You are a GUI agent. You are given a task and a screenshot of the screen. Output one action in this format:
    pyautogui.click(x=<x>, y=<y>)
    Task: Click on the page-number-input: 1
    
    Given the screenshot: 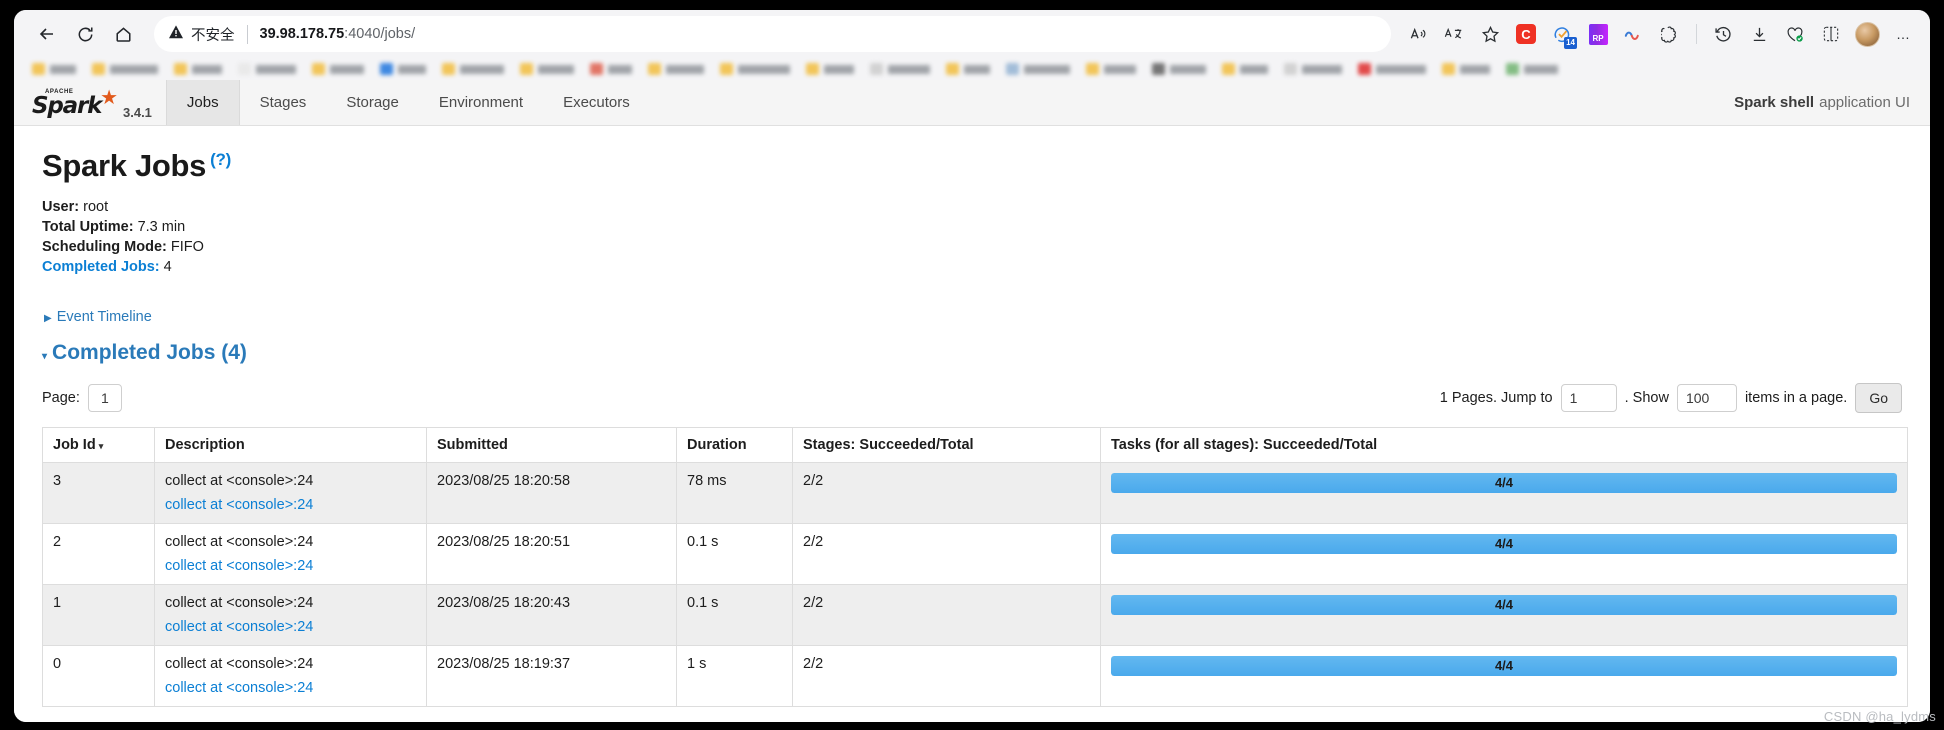 What is the action you would take?
    pyautogui.click(x=104, y=397)
    